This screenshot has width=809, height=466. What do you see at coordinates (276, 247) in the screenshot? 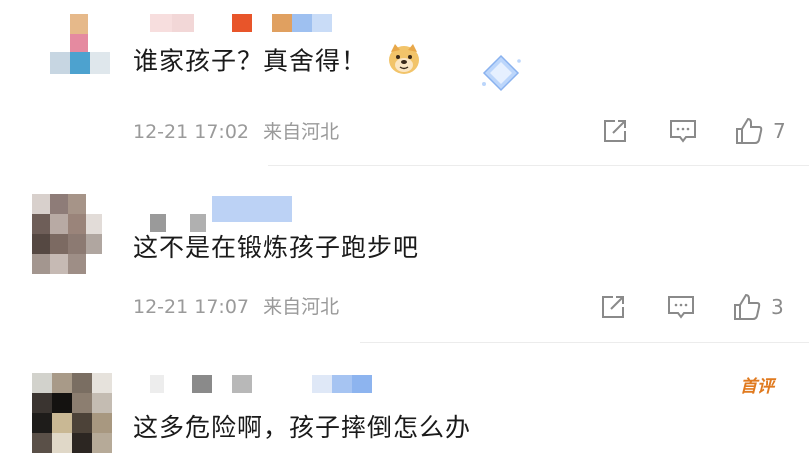
I see `comment-text: 这不是在锻炼孩子跑步吧` at bounding box center [276, 247].